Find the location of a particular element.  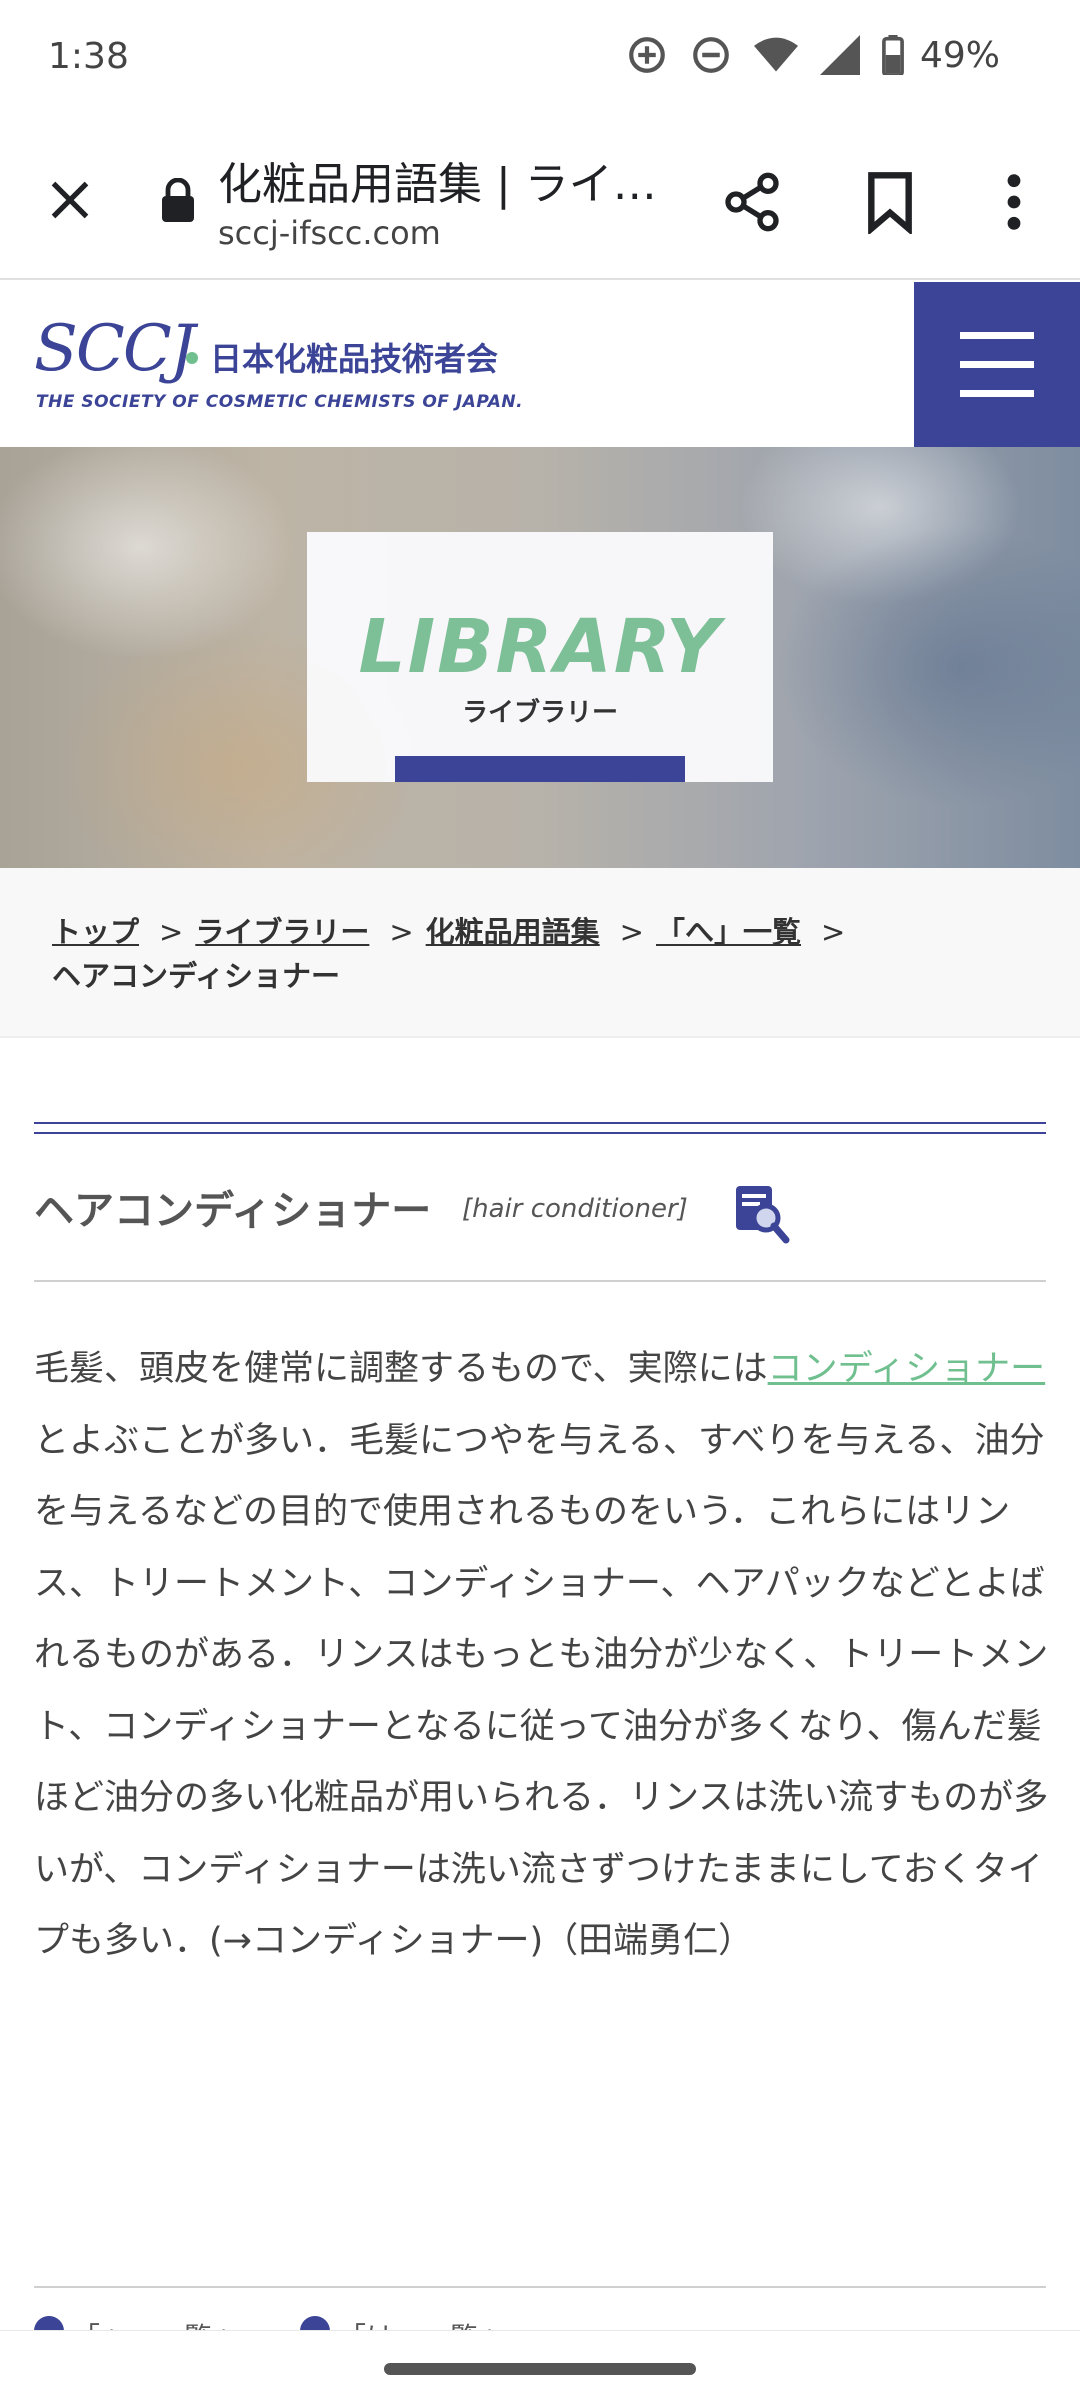

wifi-icon is located at coordinates (775, 54).